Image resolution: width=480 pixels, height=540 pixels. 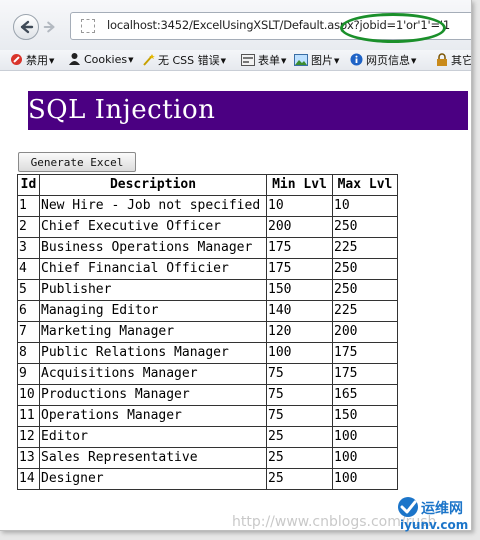 I want to click on cell-description: Business Operations Manager, so click(x=153, y=248).